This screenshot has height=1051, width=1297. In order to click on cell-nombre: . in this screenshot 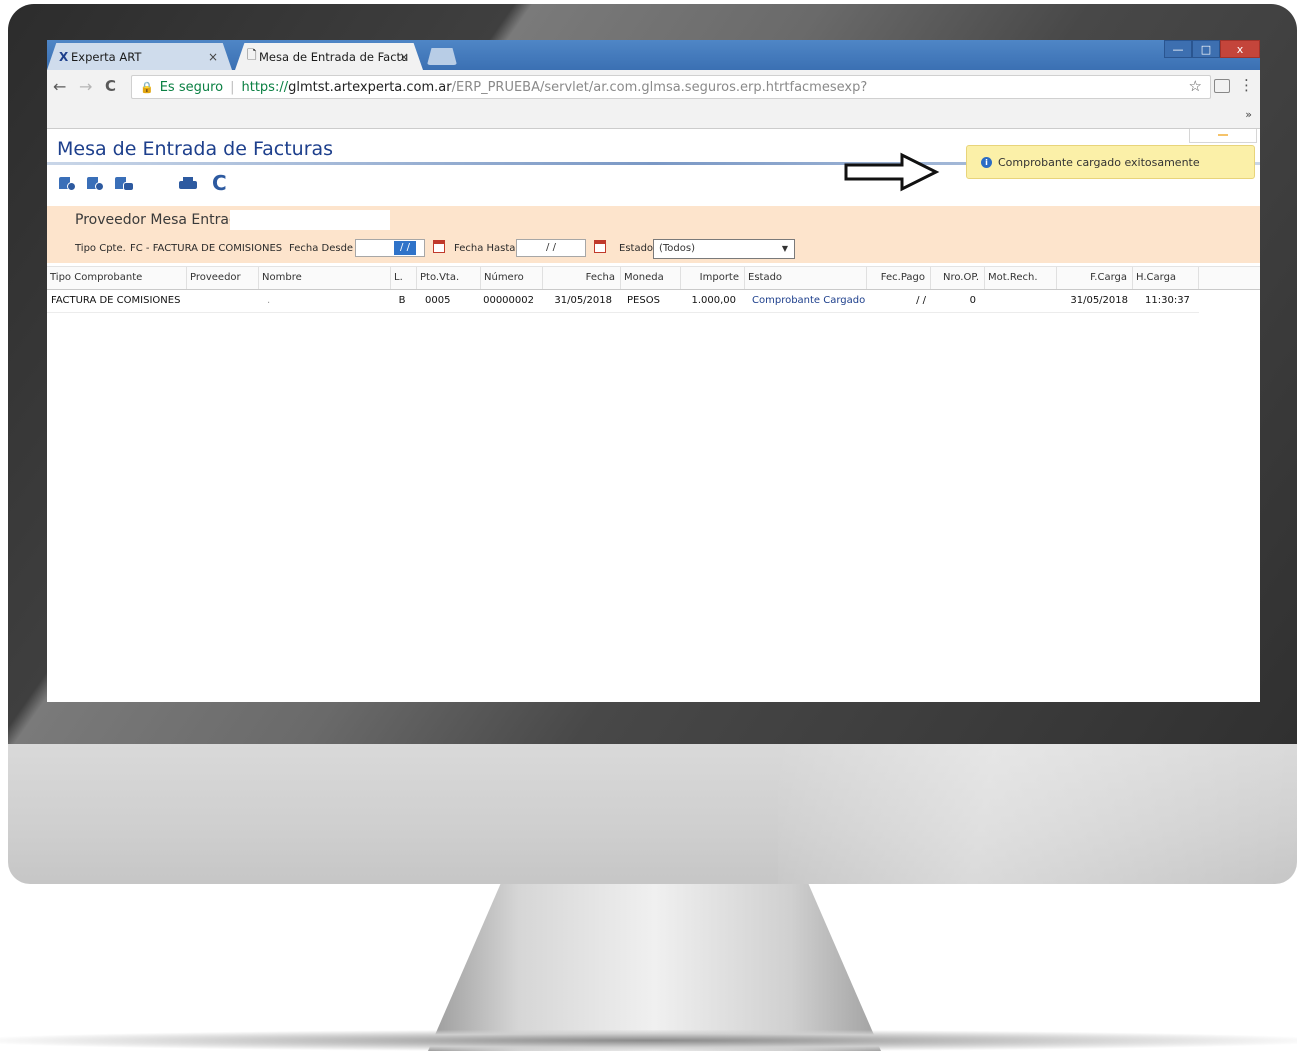, I will do `click(269, 300)`.